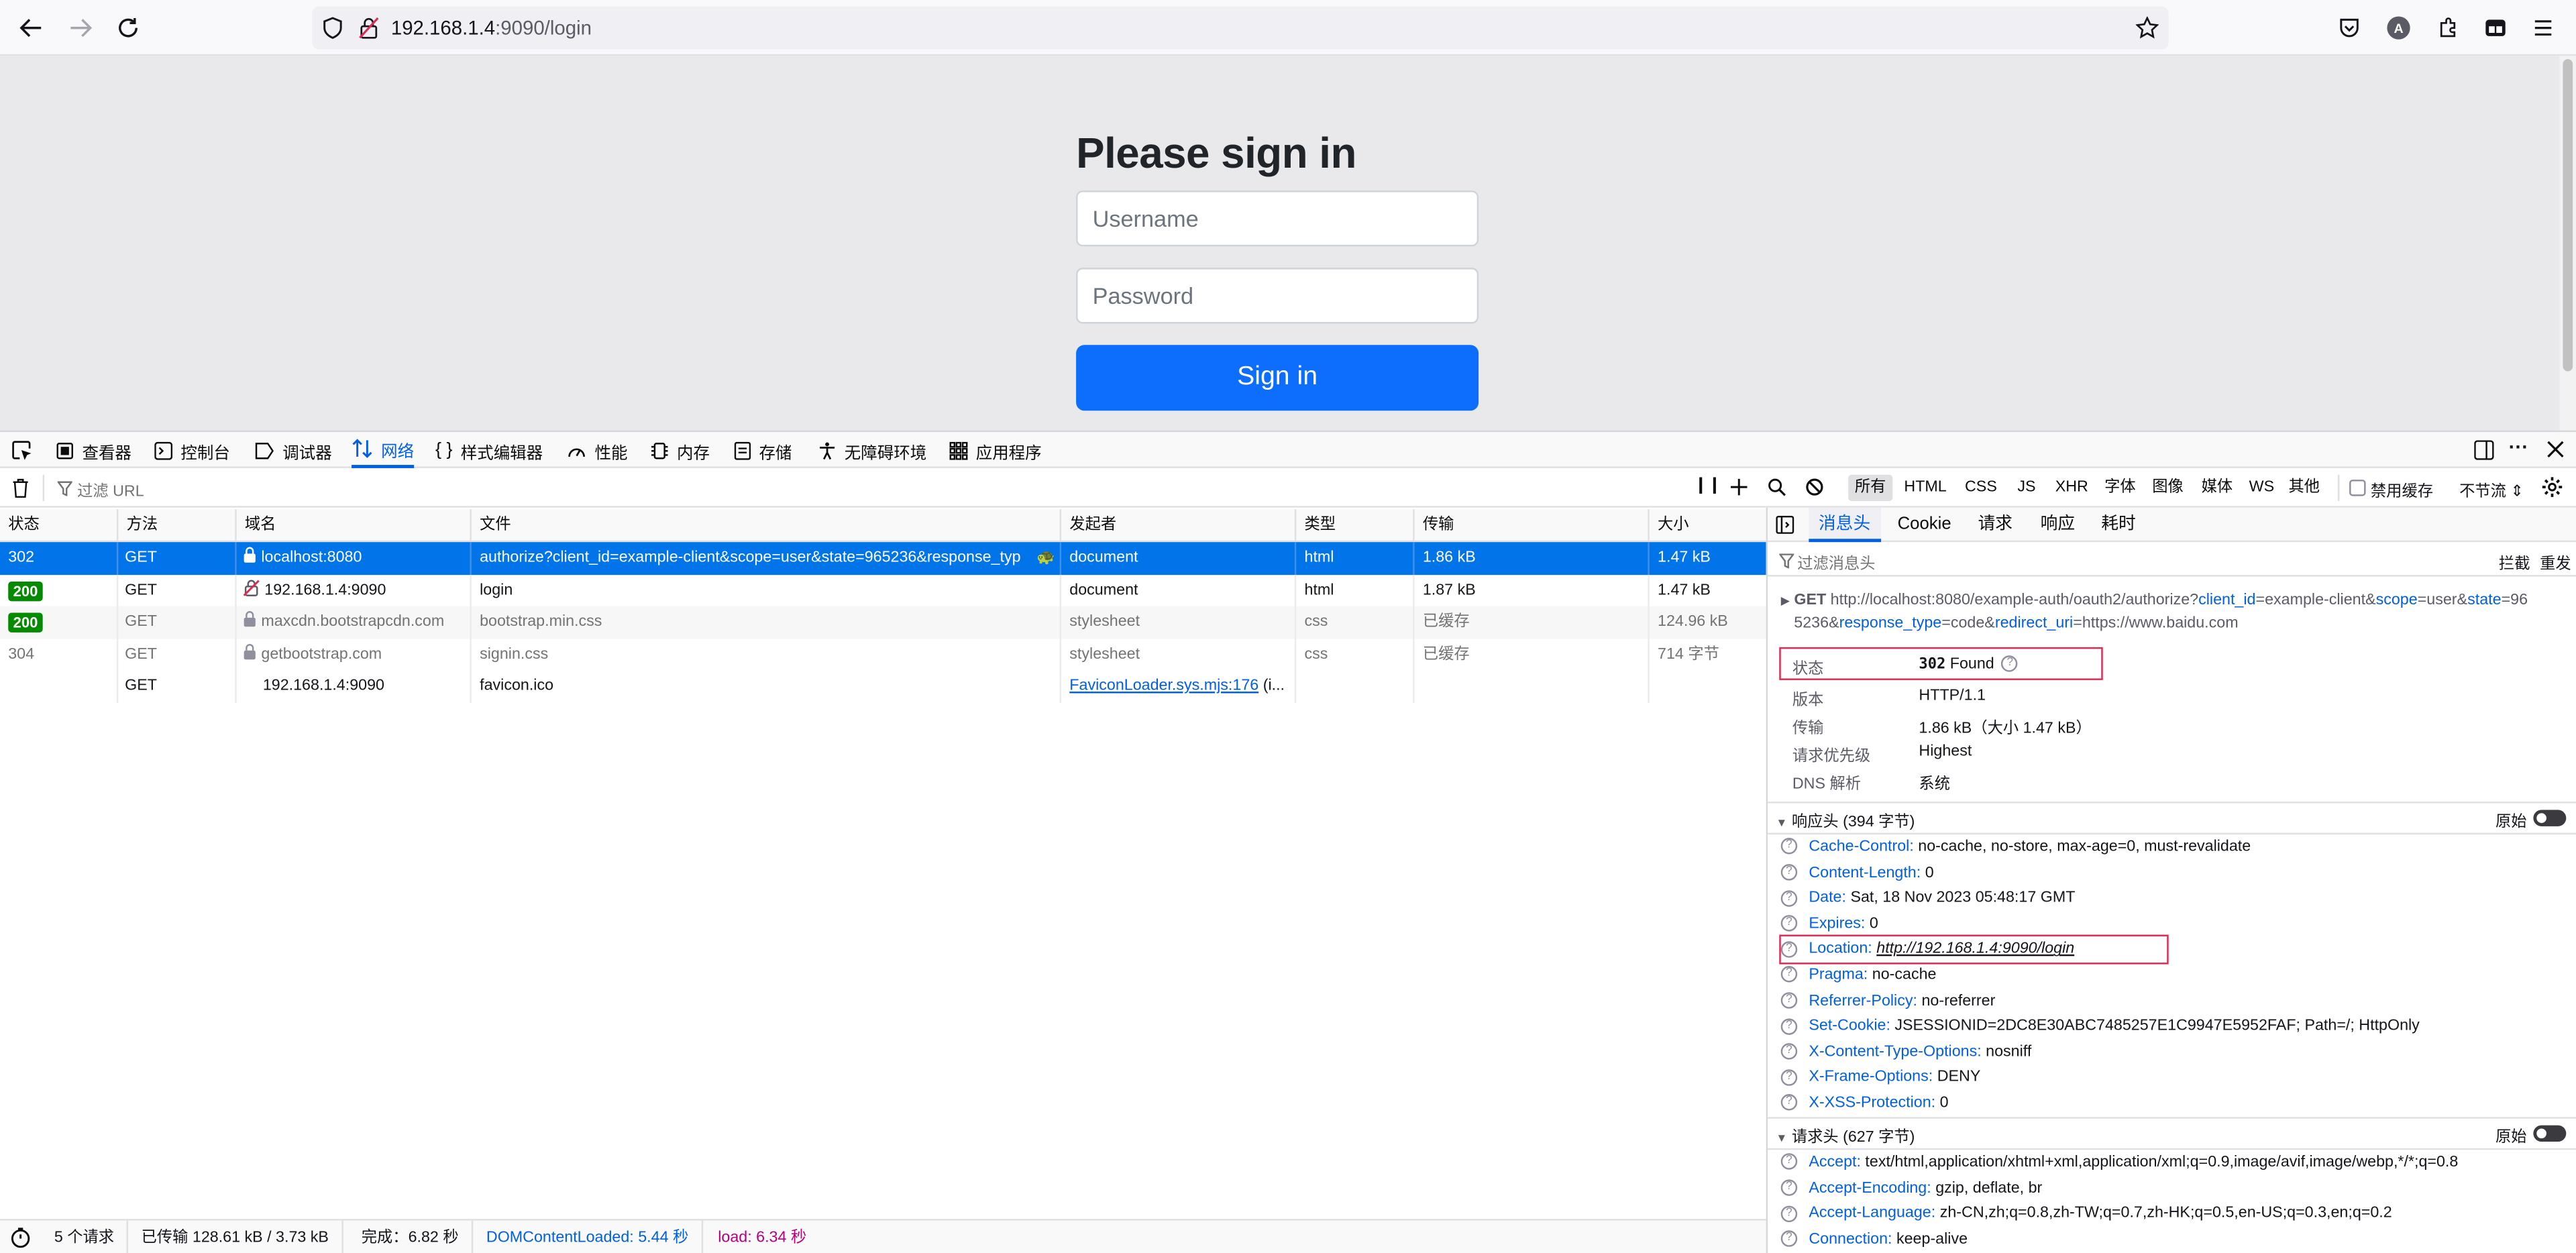  Describe the element at coordinates (763, 450) in the screenshot. I see `tab-storage: 存储` at that location.